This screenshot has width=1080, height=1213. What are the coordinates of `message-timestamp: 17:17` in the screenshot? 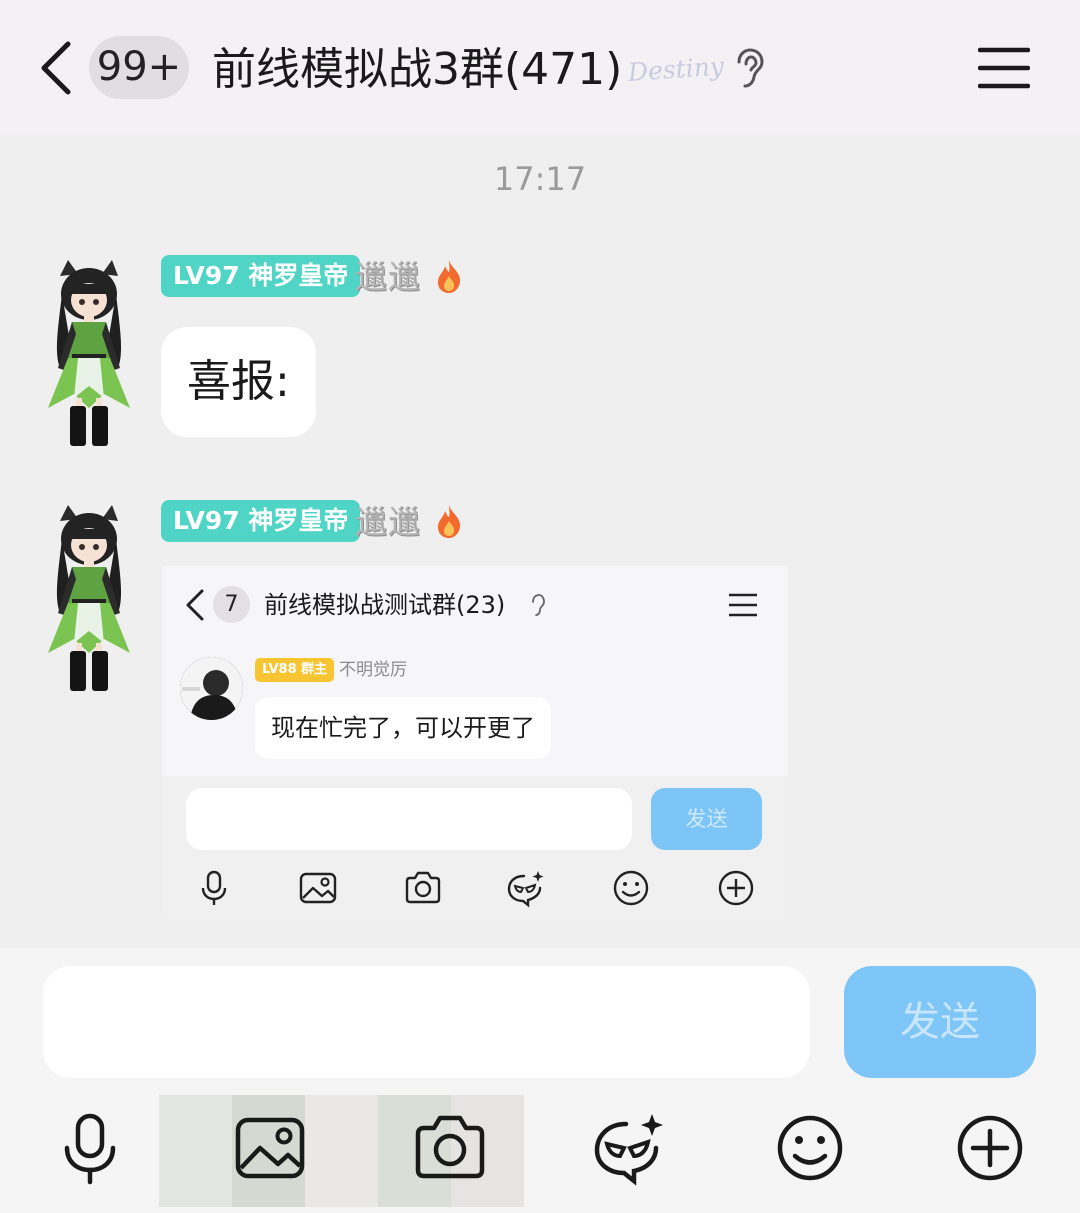 It's located at (540, 179).